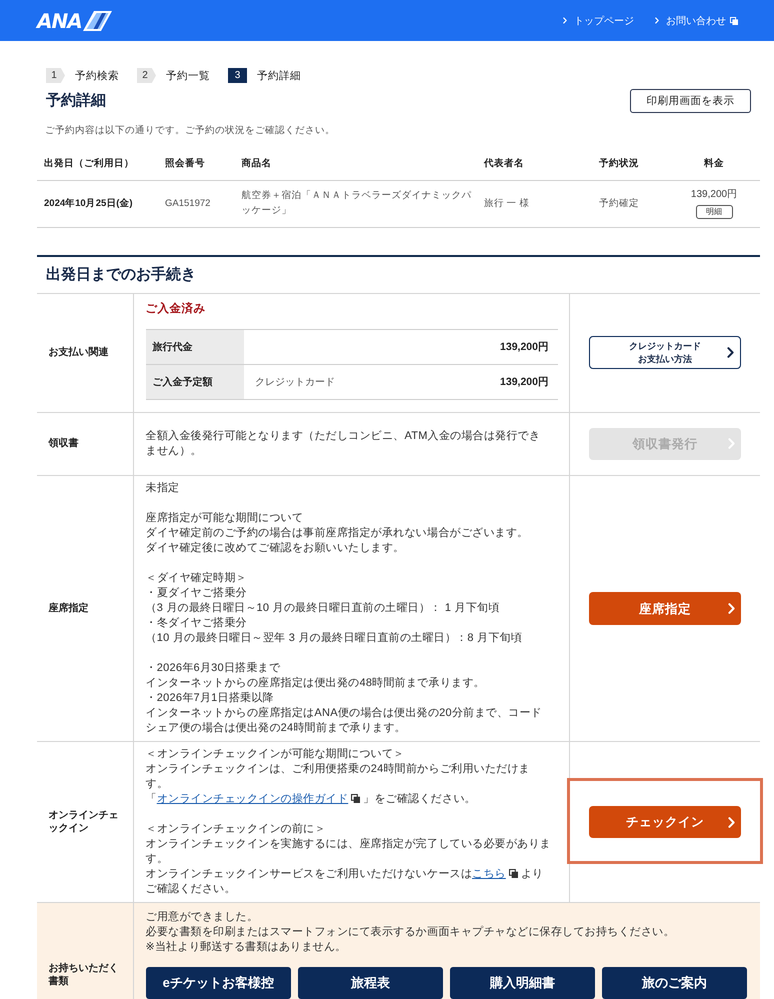 This screenshot has width=774, height=999. Describe the element at coordinates (334, 638) in the screenshot. I see `info-text: （10 月の最終日曜日～翌年 3 月の最終日曜日直前の土曜日）：8 月下旬頃` at that location.